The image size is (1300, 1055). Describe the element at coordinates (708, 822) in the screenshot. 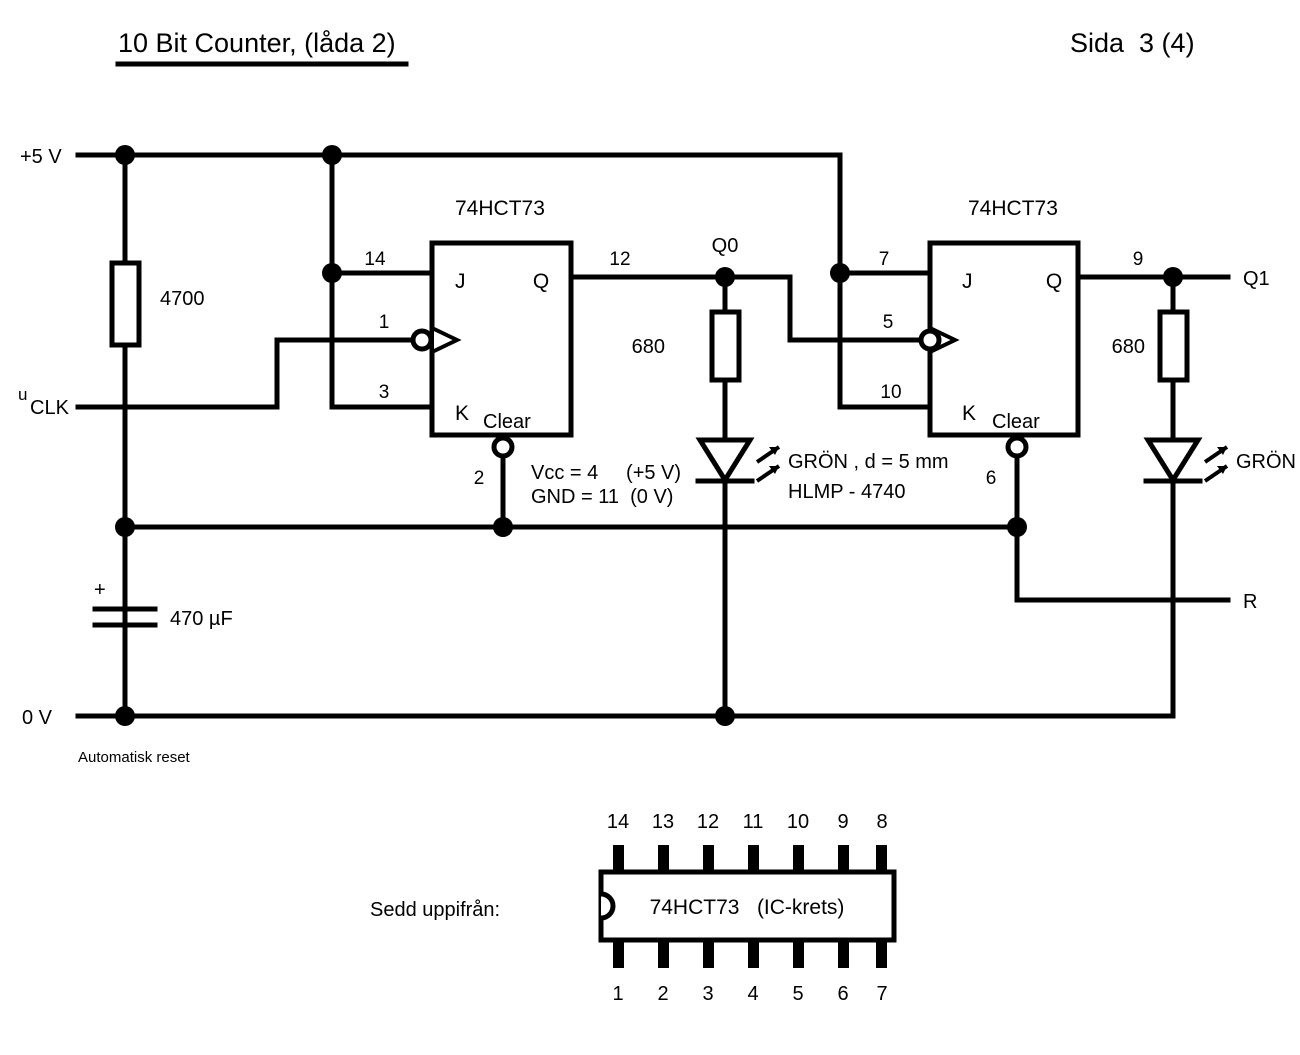

I see `package-pin-number: 12` at that location.